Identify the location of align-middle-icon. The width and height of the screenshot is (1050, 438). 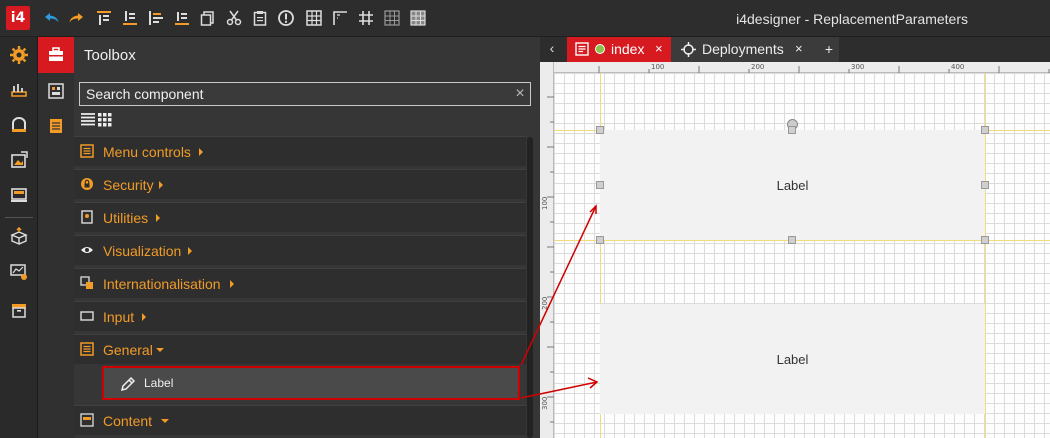
(130, 18).